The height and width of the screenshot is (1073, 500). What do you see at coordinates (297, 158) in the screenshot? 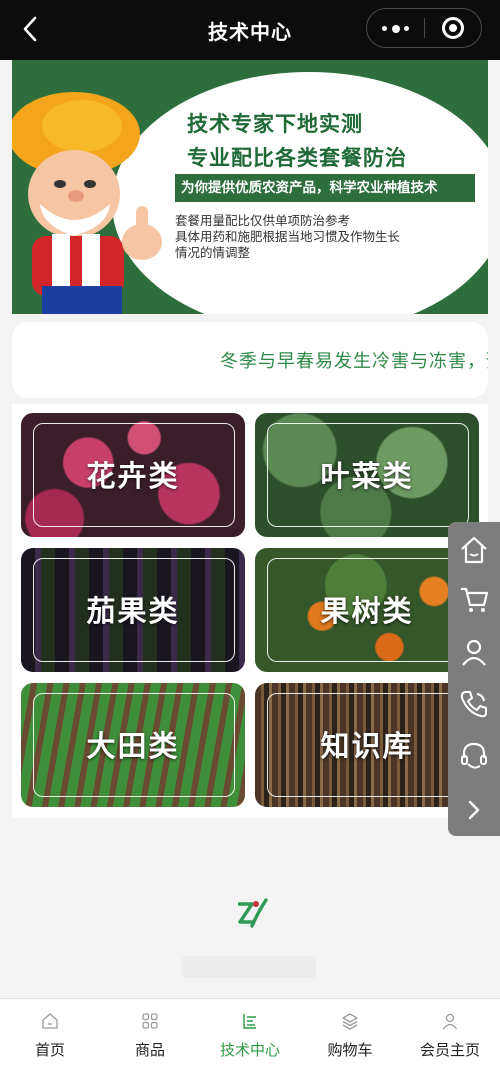
I see `banner-headline-2: 专业配比各类套餐防治` at bounding box center [297, 158].